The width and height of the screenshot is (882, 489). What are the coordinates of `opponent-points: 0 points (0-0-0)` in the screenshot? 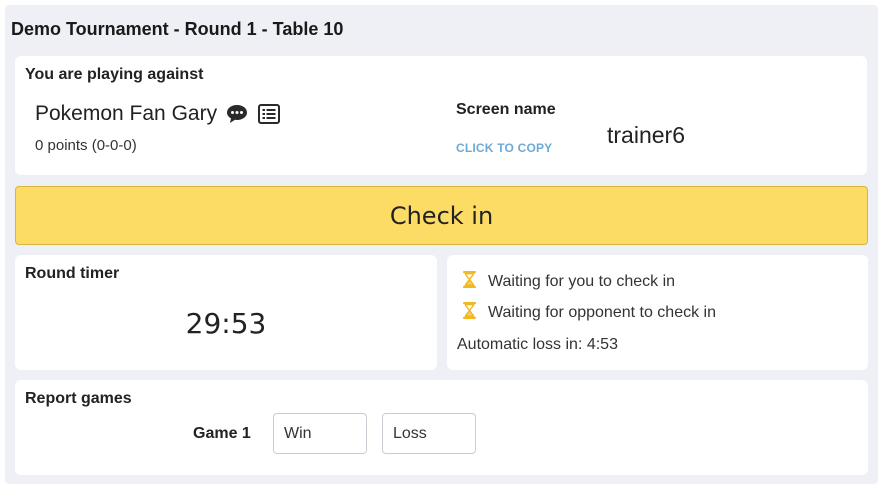 It's located at (86, 145).